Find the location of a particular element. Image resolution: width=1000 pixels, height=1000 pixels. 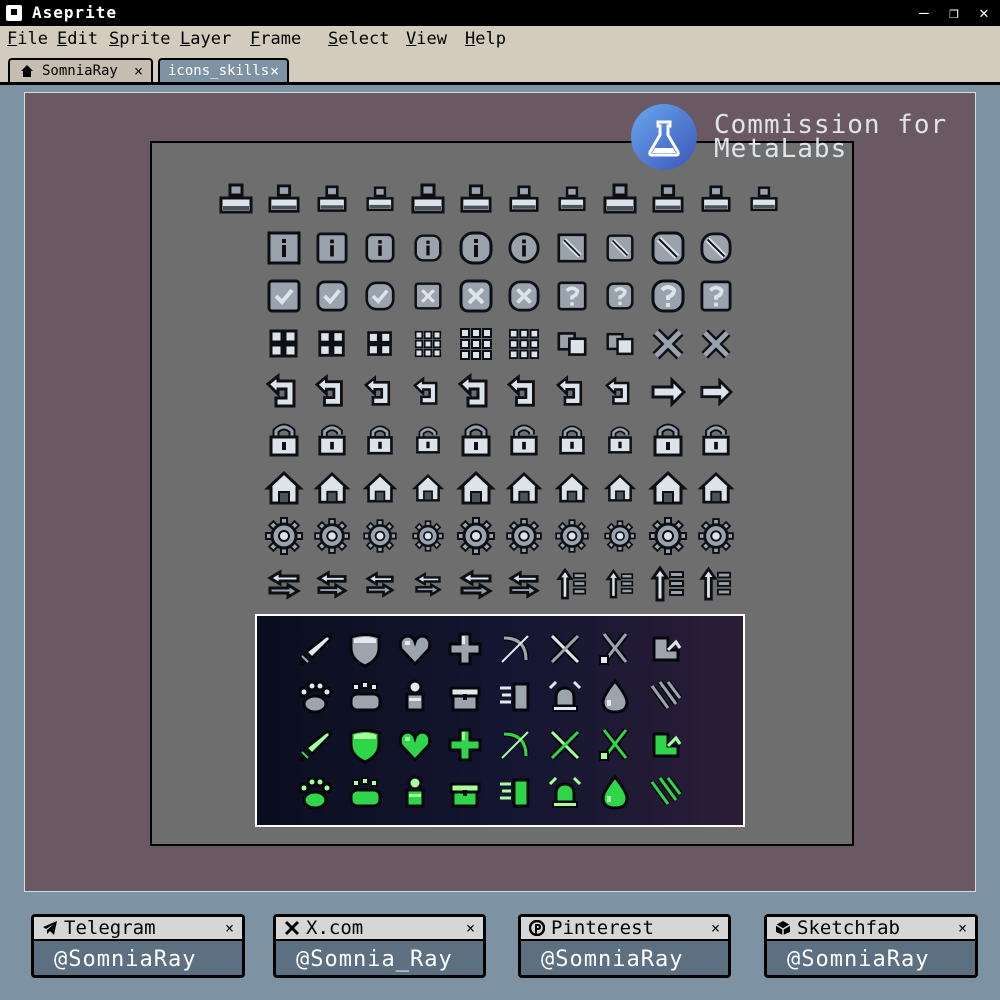

watermark-text: Commission for MetaLabs is located at coordinates (830, 137).